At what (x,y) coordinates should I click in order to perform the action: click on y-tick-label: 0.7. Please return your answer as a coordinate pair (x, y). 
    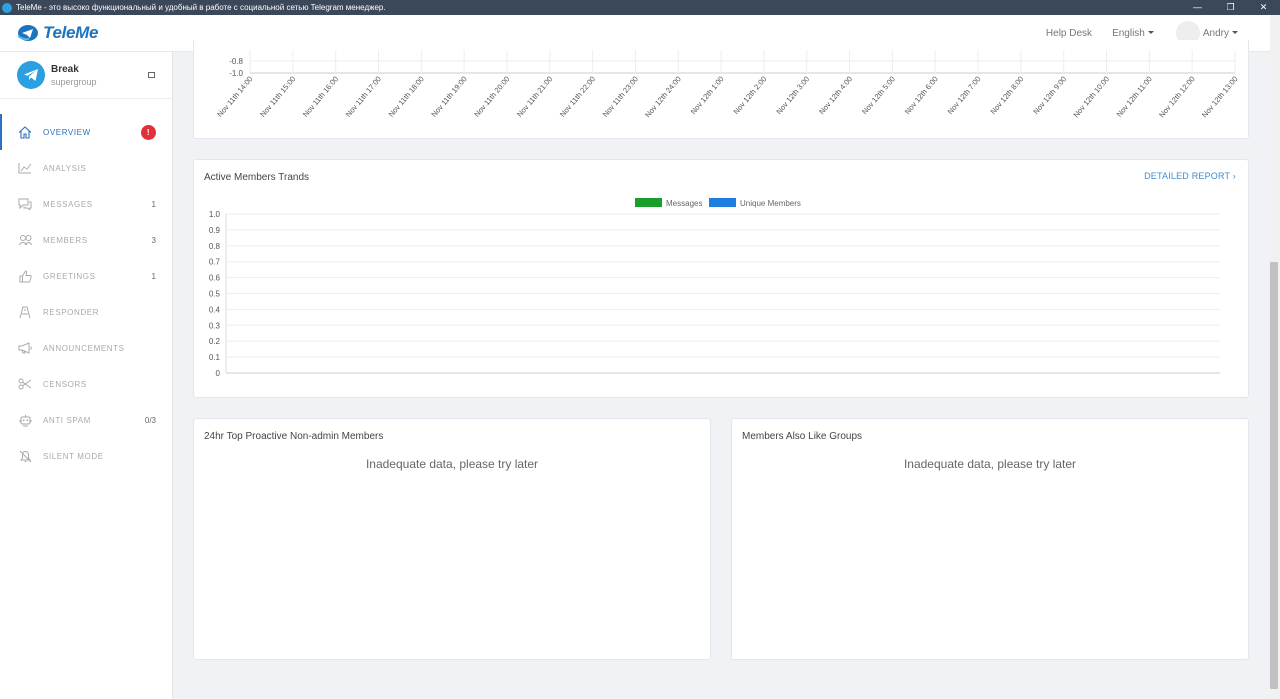
    Looking at the image, I should click on (215, 262).